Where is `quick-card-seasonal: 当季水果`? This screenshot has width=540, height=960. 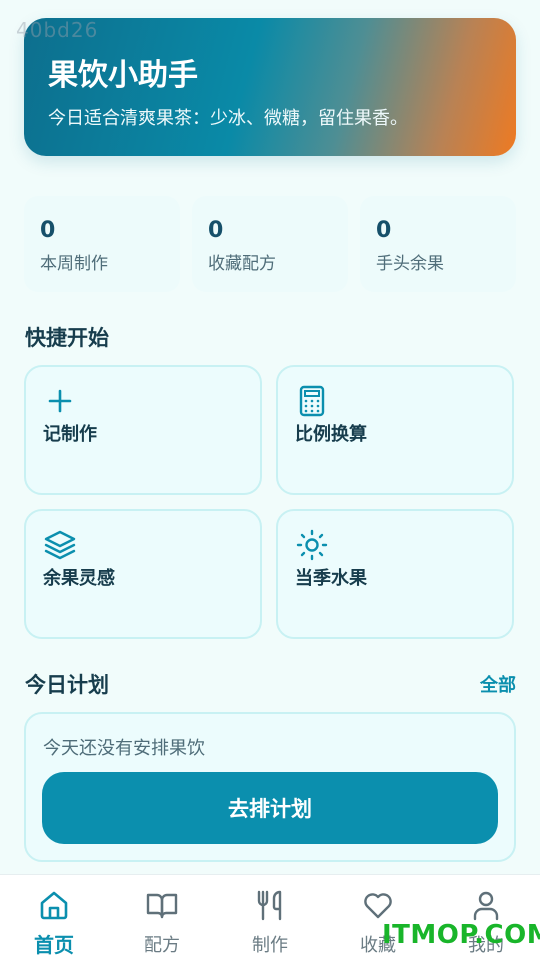
quick-card-seasonal: 当季水果 is located at coordinates (395, 574).